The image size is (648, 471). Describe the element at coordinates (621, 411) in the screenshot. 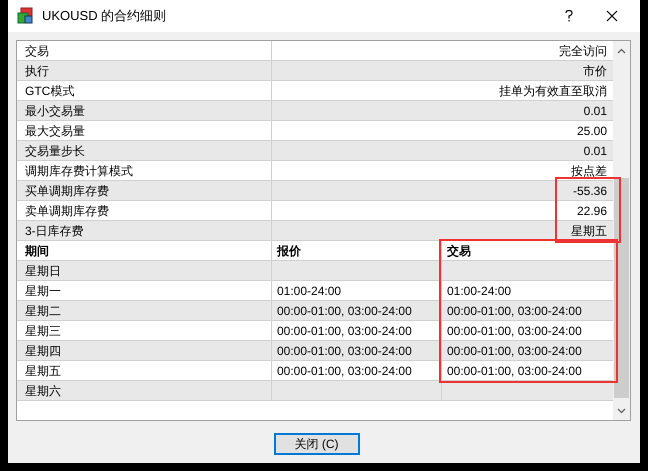

I see `scroll-down-icon` at that location.